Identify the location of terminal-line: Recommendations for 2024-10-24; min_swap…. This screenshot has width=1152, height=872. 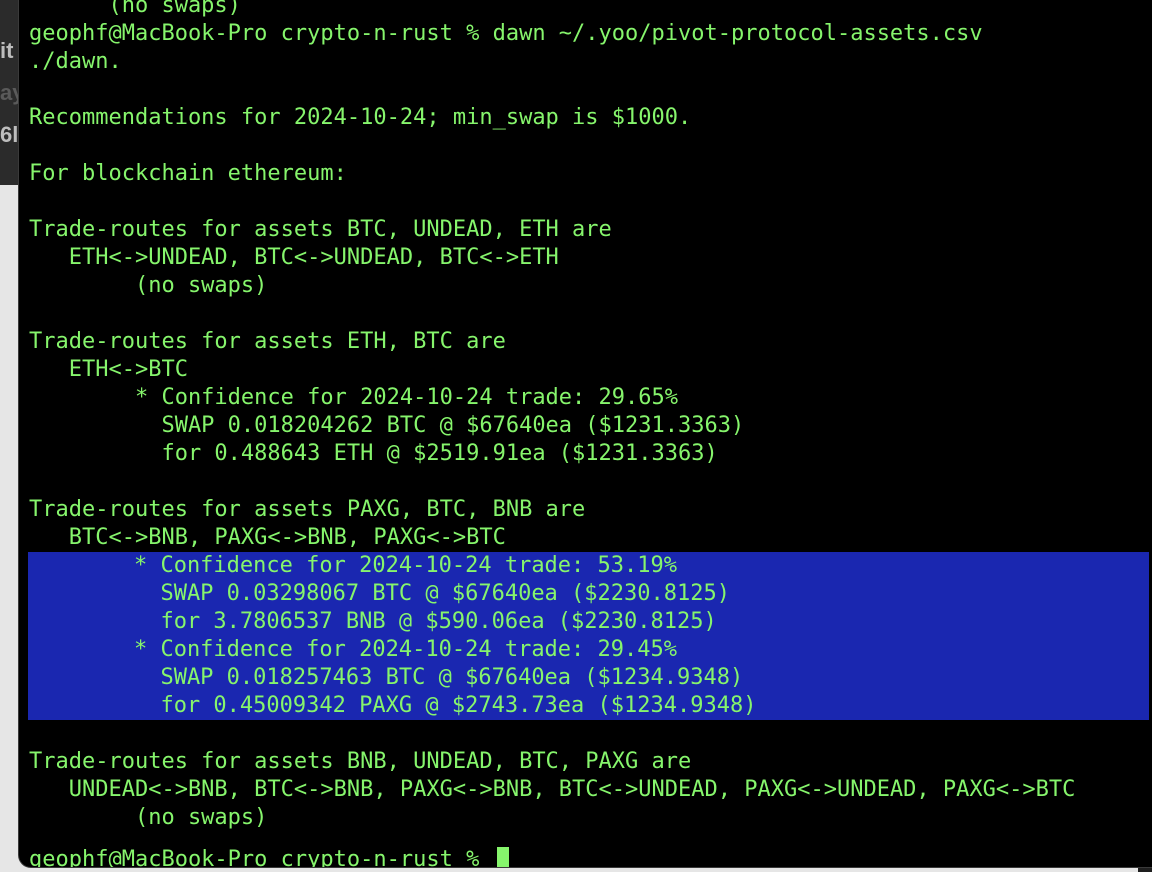
(360, 117).